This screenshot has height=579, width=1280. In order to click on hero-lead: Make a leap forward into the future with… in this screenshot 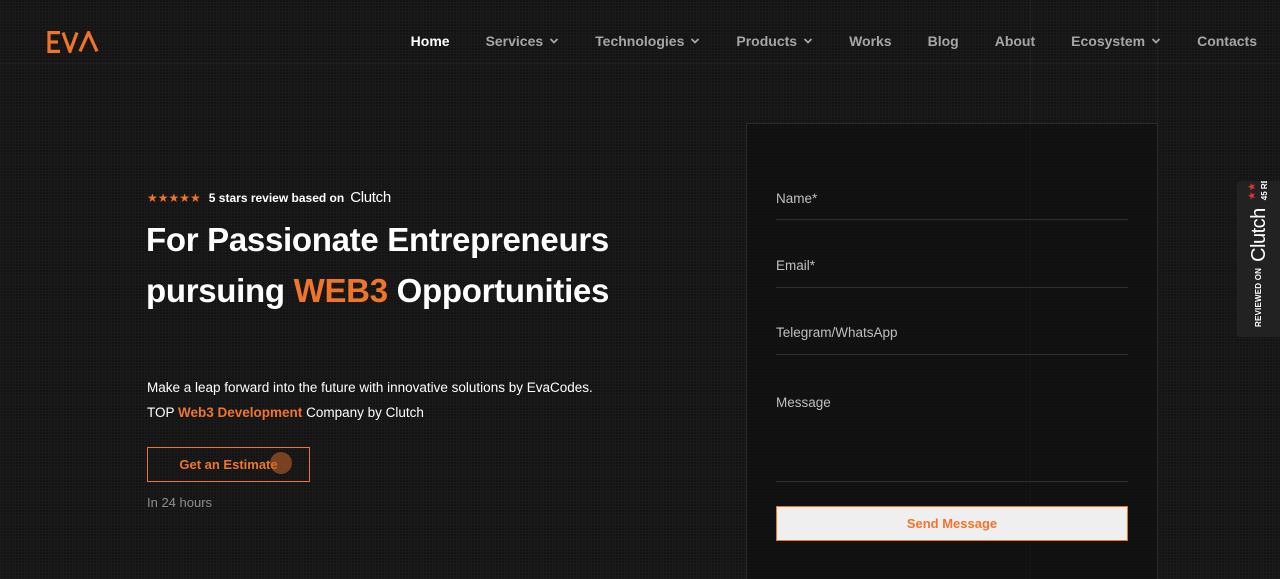, I will do `click(370, 400)`.